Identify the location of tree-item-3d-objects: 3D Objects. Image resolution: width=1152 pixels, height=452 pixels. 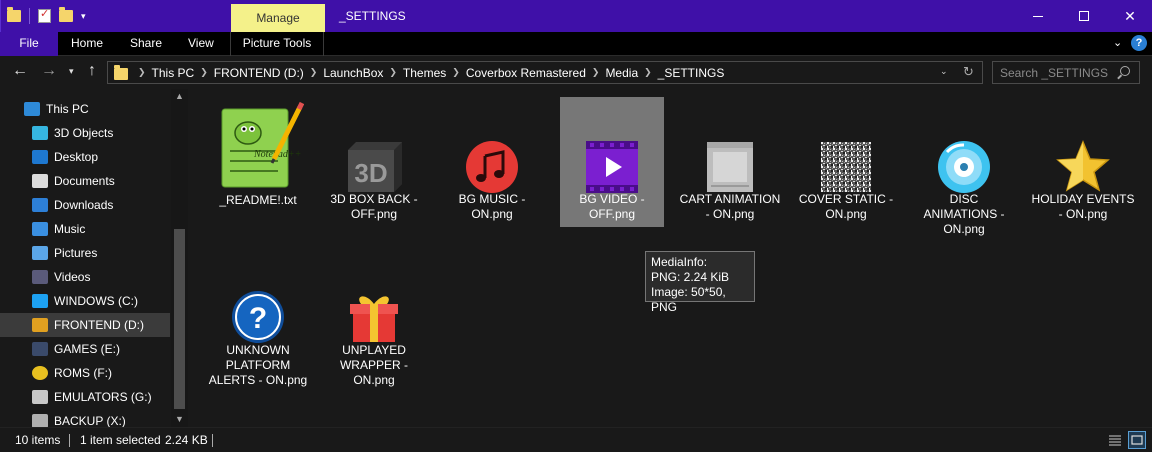
(85, 133).